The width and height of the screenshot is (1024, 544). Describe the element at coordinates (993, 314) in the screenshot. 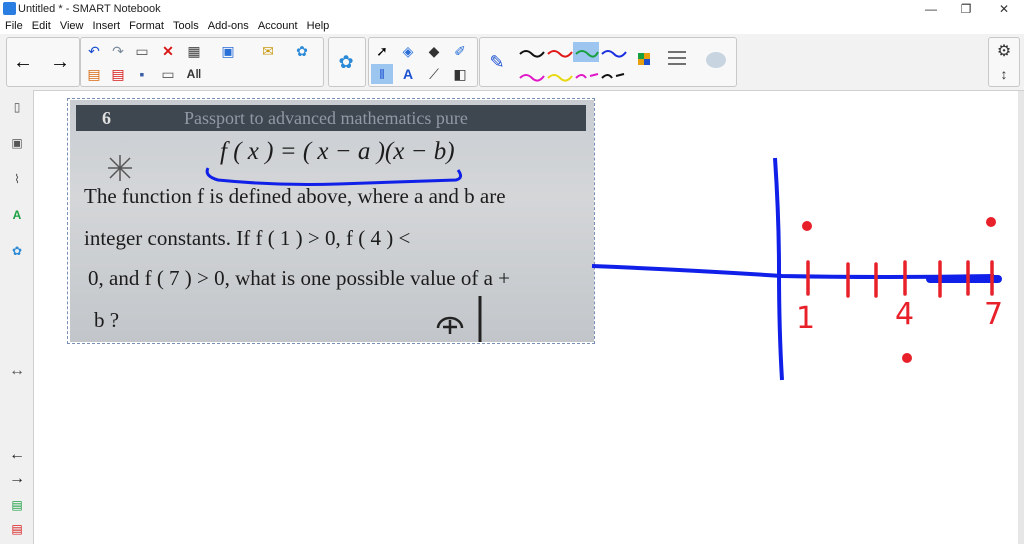

I see `label-7: 7` at that location.